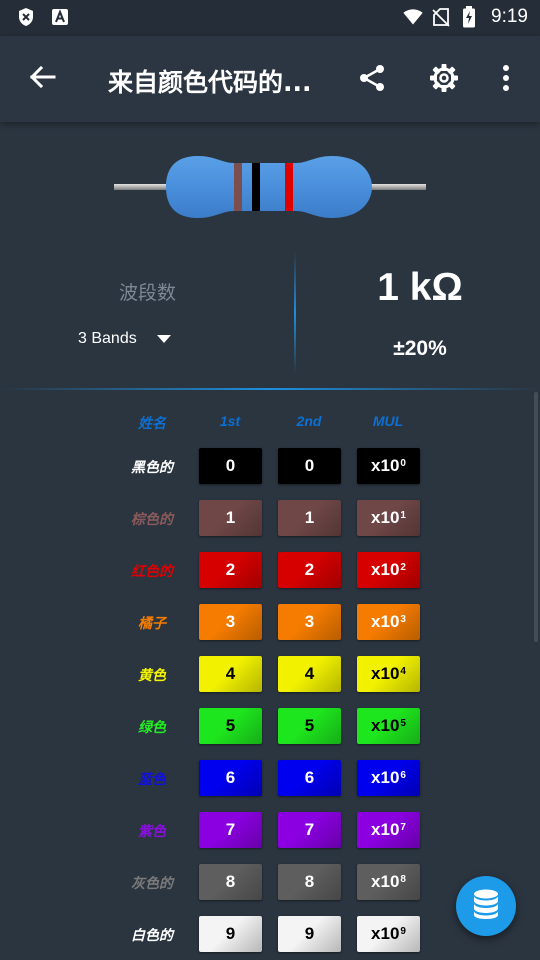 The height and width of the screenshot is (960, 540). I want to click on share-button, so click(372, 80).